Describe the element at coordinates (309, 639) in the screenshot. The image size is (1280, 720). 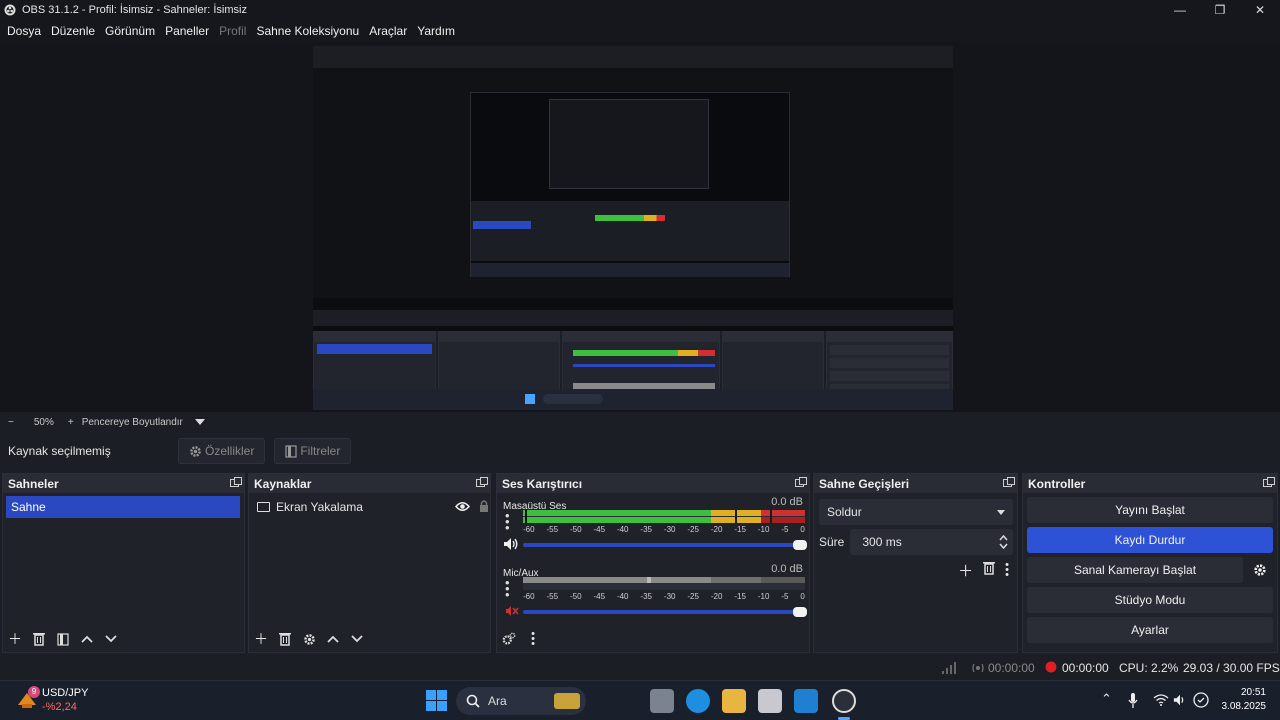
I see `source-properties-gear-icon` at that location.